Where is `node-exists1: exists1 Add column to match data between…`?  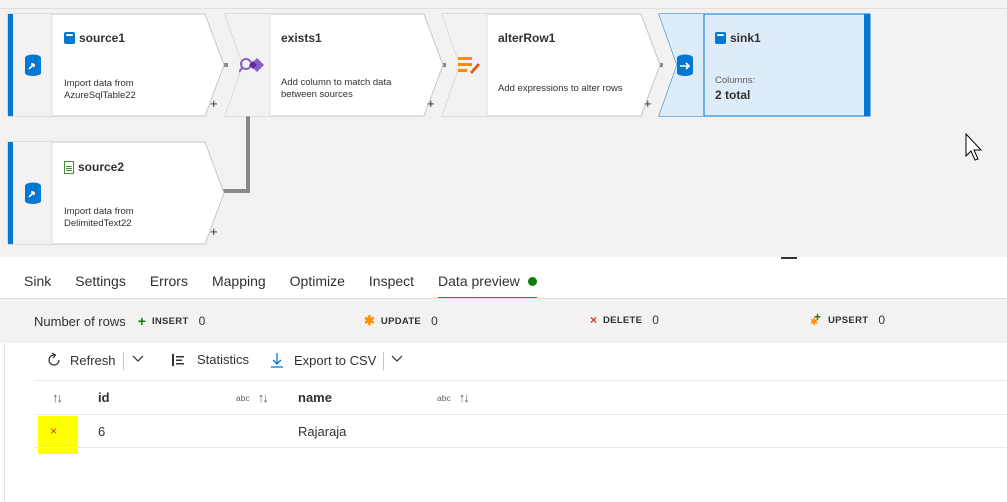
node-exists1: exists1 Add column to match data between… is located at coordinates (334, 65).